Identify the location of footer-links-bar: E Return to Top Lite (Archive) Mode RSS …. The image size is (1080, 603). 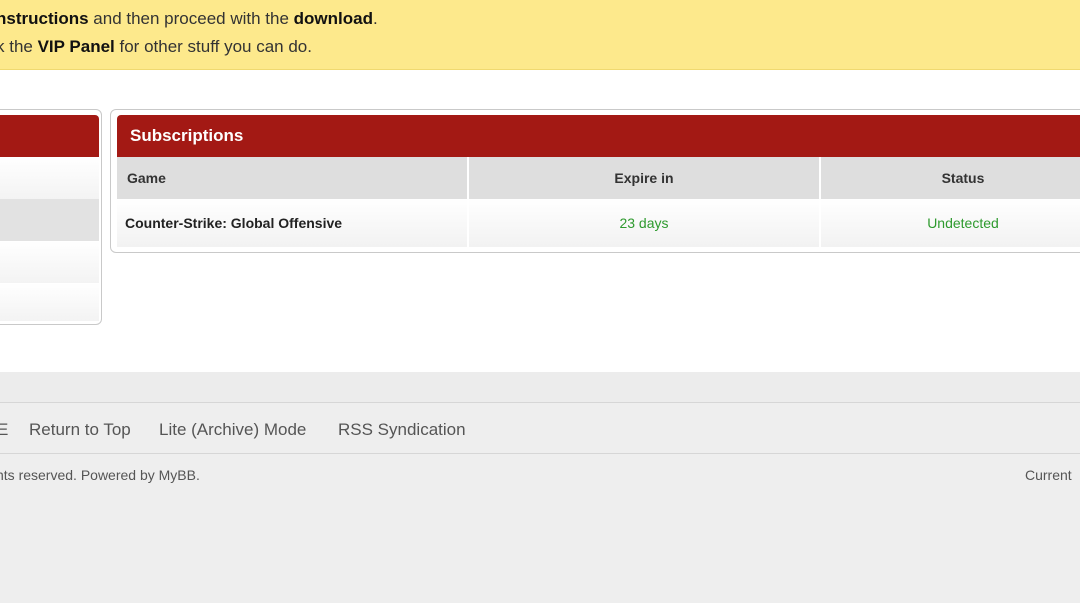
(540, 428).